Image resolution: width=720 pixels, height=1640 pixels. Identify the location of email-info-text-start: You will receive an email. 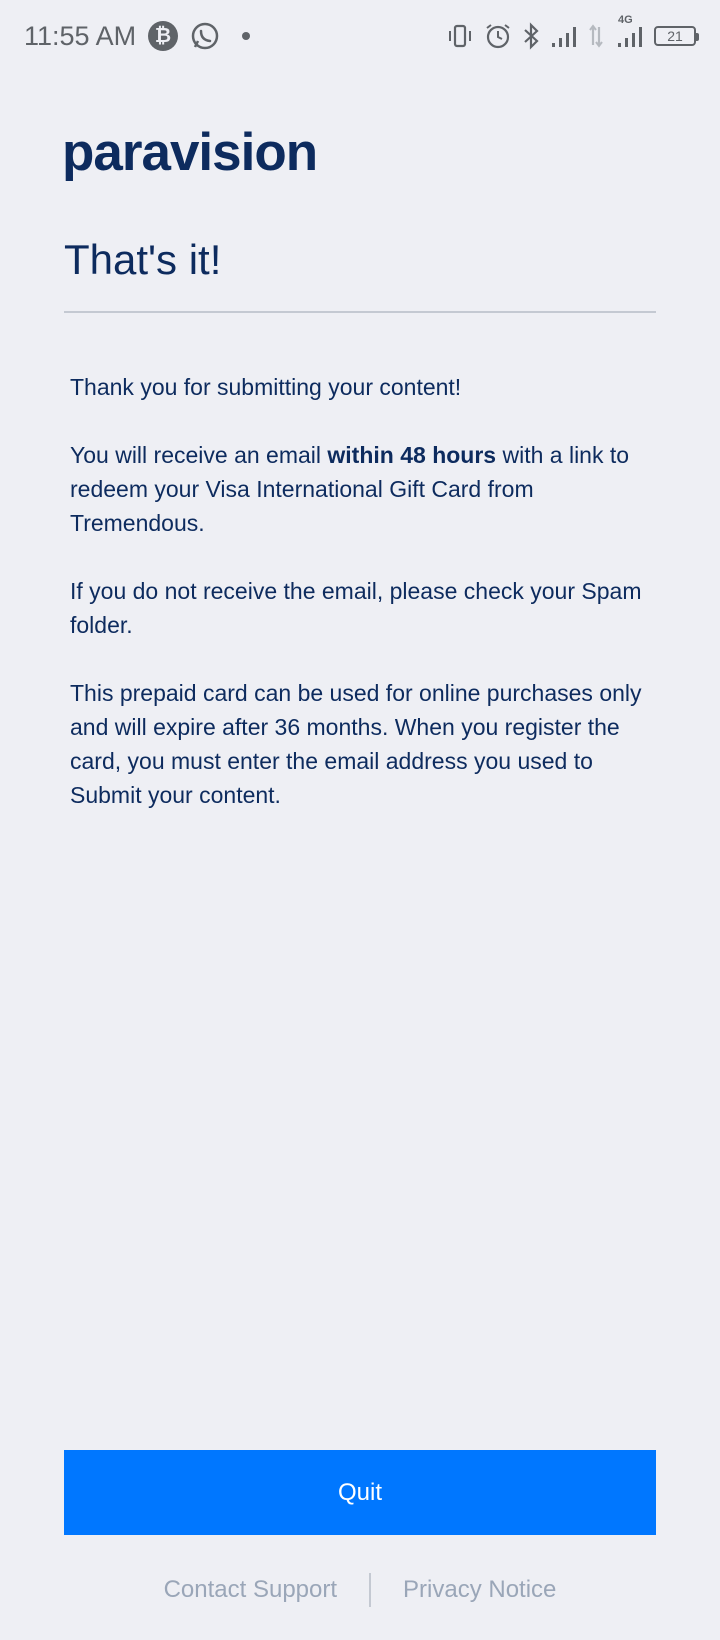
(199, 455).